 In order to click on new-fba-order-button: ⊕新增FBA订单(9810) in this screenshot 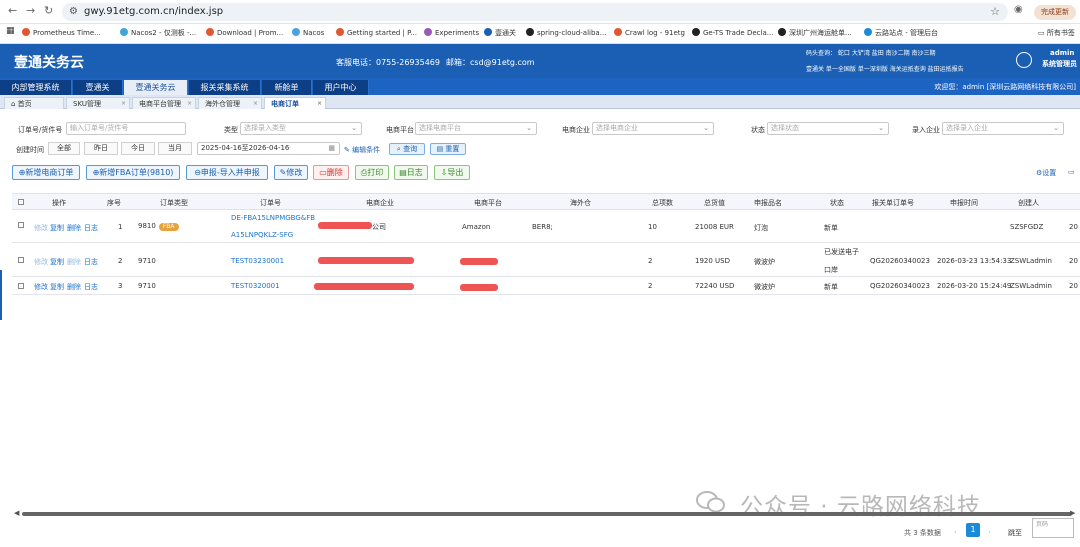, I will do `click(133, 172)`.